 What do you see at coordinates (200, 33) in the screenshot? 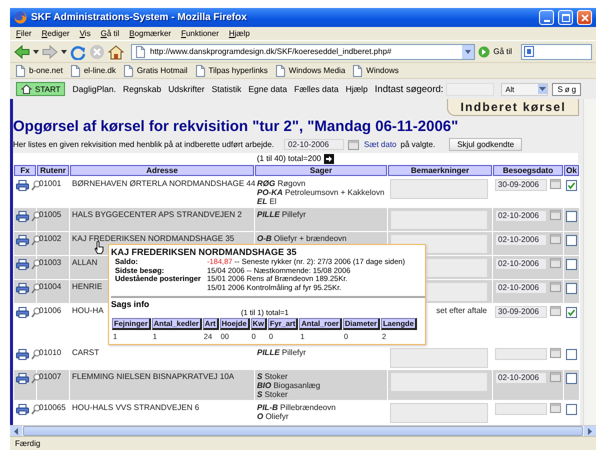
I see `menu-item: Funktioner` at bounding box center [200, 33].